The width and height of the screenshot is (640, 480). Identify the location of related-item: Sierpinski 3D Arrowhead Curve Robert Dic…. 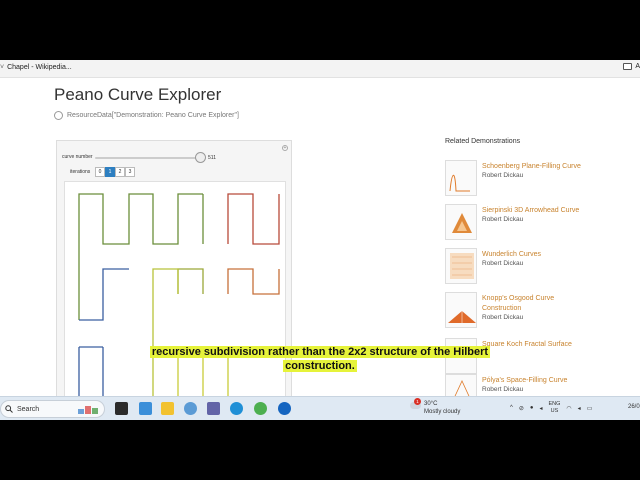
(540, 224).